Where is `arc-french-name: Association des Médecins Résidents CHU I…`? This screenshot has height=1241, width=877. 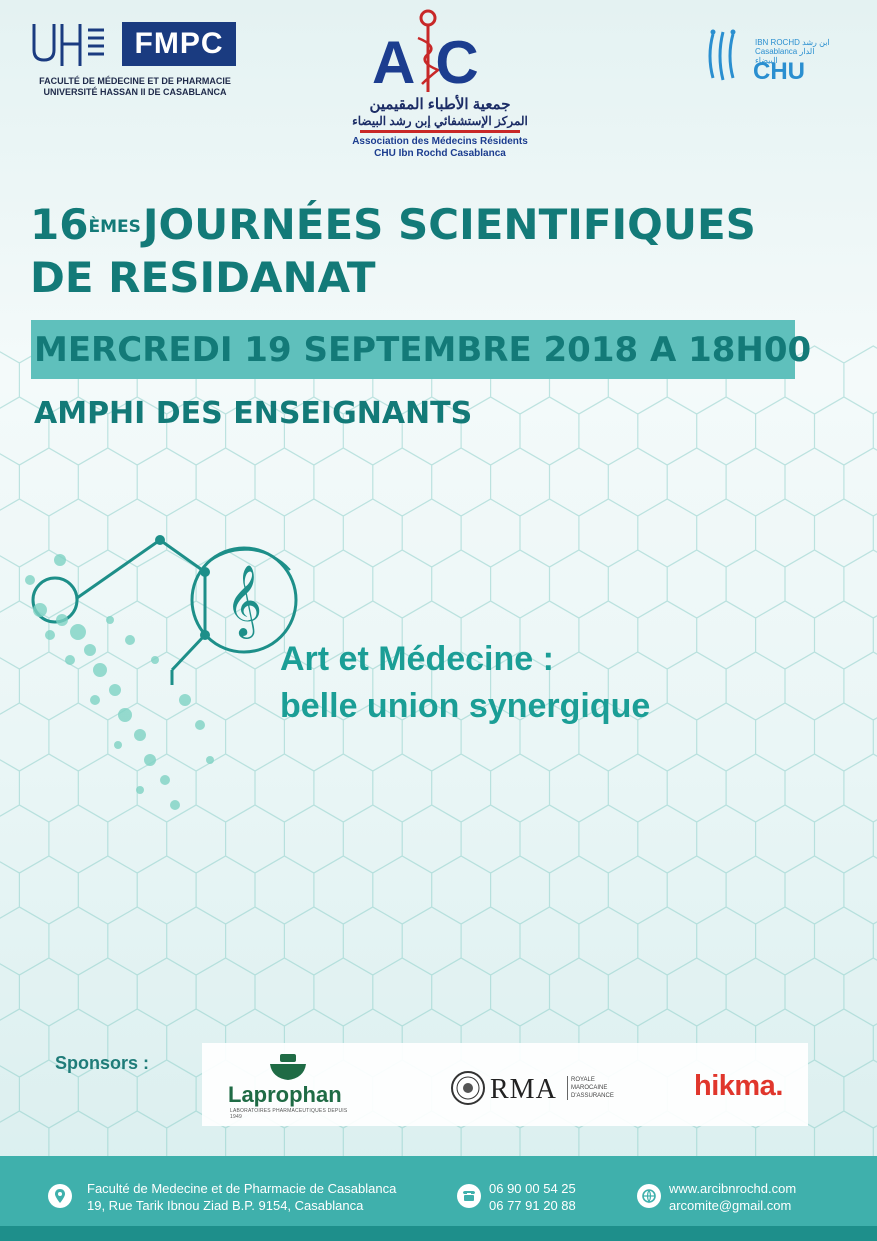 arc-french-name: Association des Médecins Résidents CHU I… is located at coordinates (440, 148).